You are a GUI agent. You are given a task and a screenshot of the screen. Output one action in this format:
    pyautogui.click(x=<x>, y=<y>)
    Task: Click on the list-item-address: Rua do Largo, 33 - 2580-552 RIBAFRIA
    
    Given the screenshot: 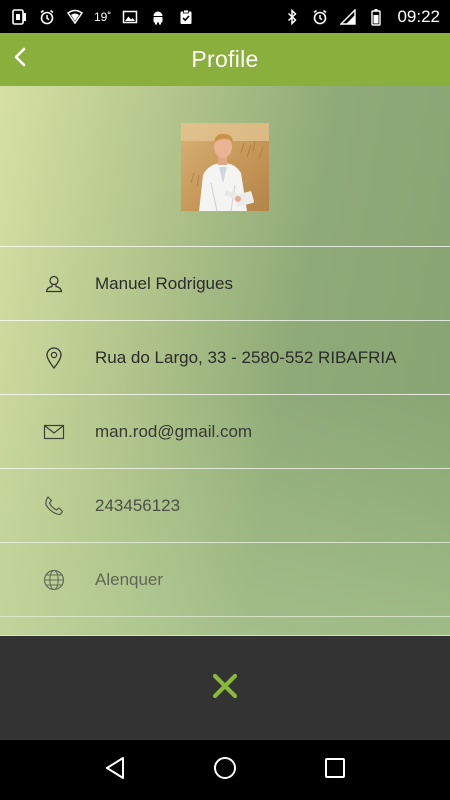 What is the action you would take?
    pyautogui.click(x=225, y=357)
    